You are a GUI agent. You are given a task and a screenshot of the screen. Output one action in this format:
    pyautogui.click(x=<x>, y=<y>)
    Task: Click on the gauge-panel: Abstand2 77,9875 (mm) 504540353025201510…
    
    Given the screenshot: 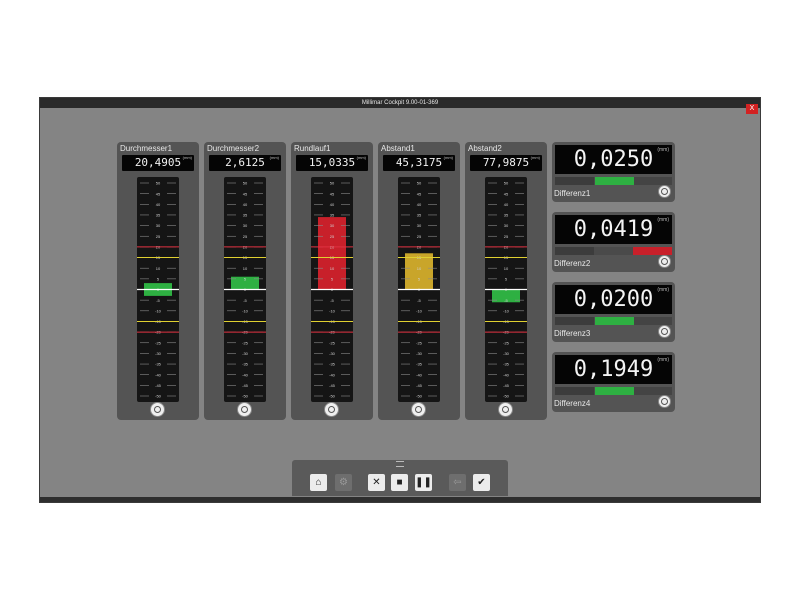 What is the action you would take?
    pyautogui.click(x=506, y=281)
    